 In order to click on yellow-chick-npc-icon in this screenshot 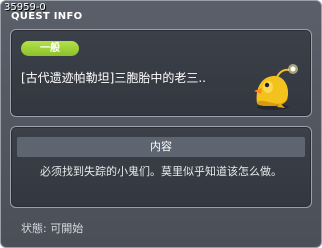, I will do `click(276, 87)`.